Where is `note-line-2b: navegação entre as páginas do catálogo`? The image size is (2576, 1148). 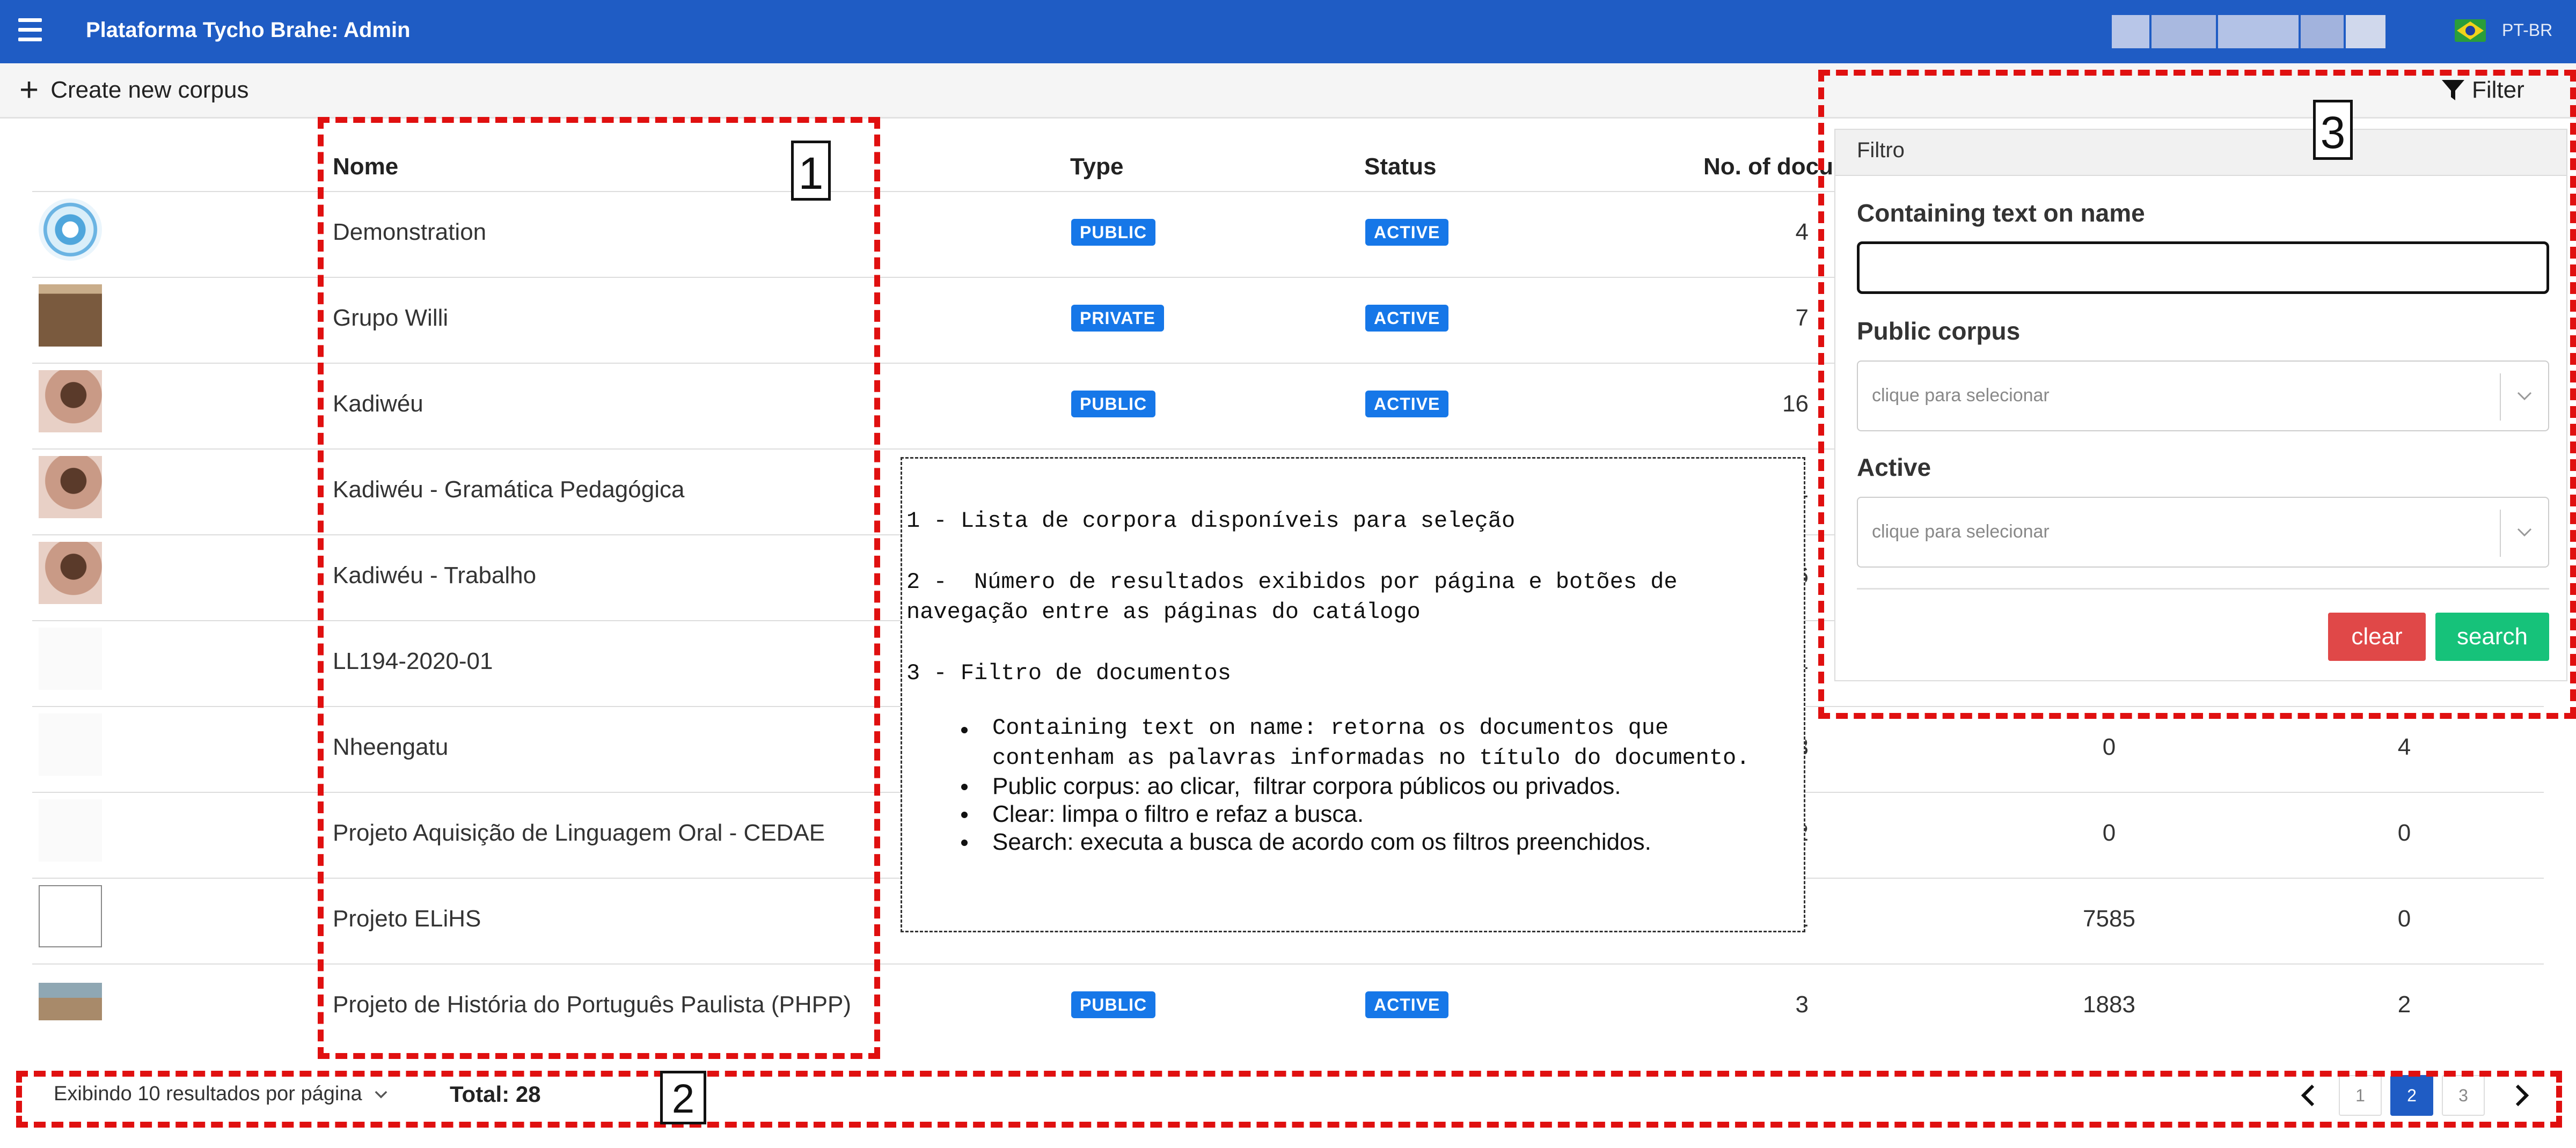
note-line-2b: navegação entre as páginas do catálogo is located at coordinates (1163, 612).